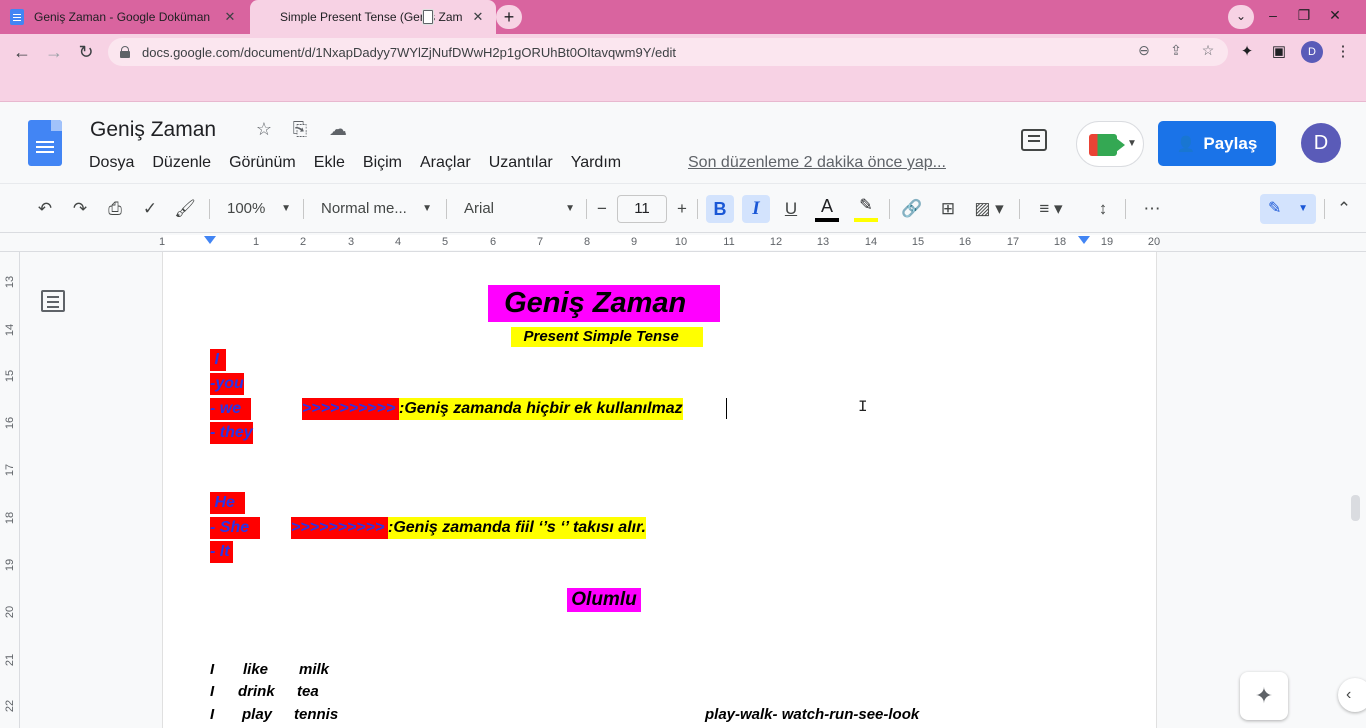 This screenshot has height=728, width=1366. What do you see at coordinates (866, 208) in the screenshot?
I see `highlight-pen-icon: ✎` at bounding box center [866, 208].